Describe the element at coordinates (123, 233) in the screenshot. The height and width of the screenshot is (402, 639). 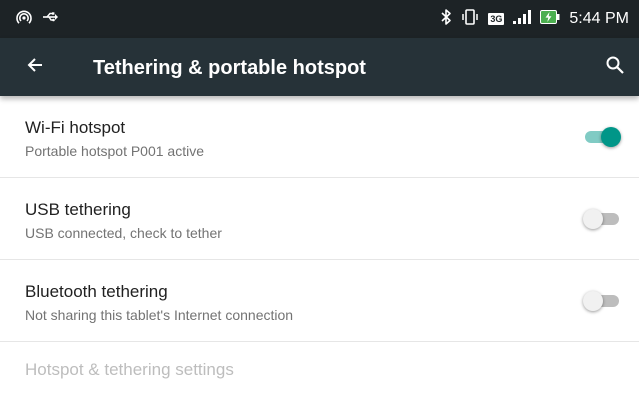
I see `usb-tethering-summary: USB connected, check to tether` at that location.